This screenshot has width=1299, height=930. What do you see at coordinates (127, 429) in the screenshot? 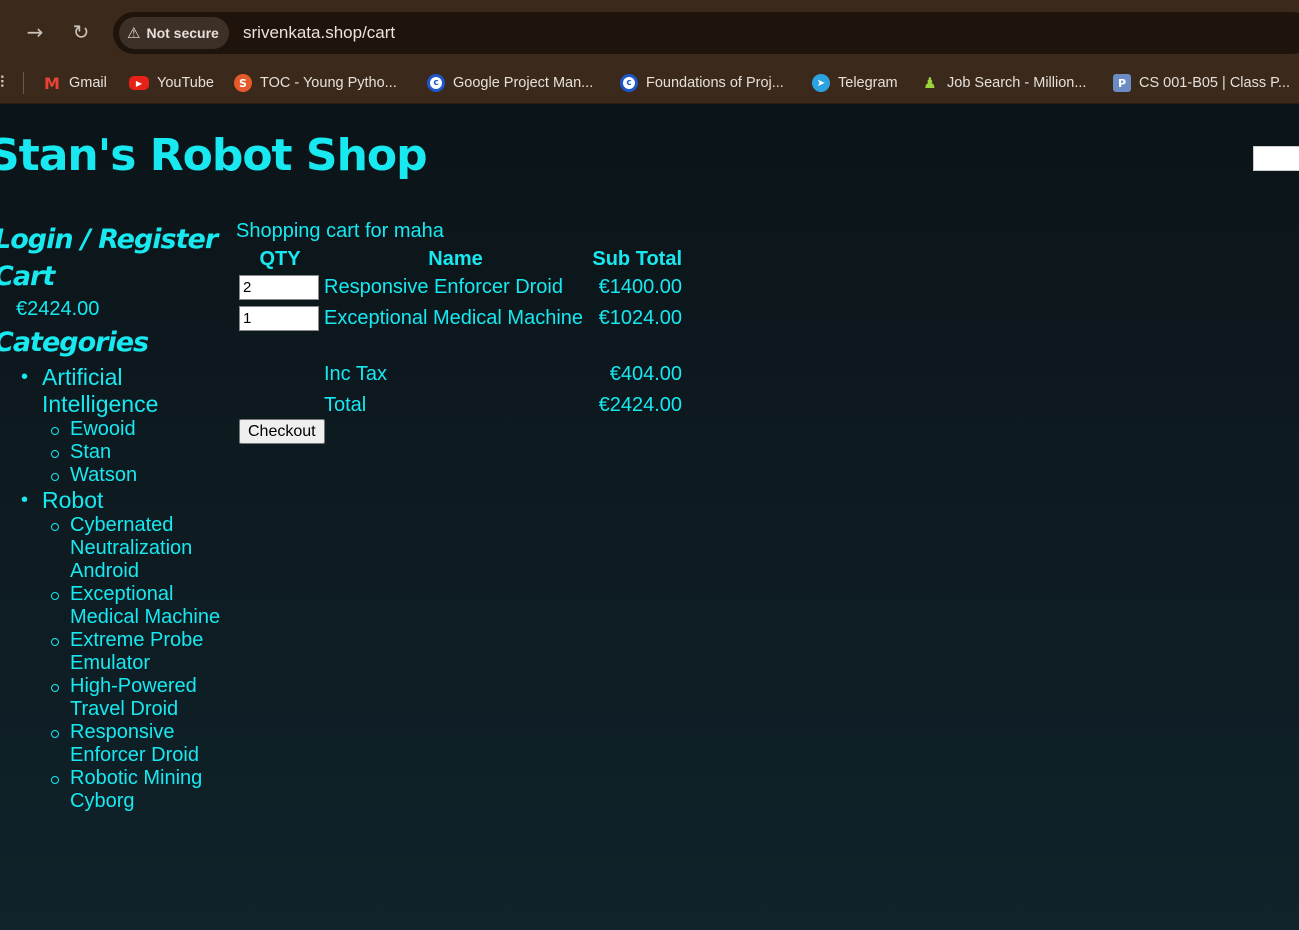
I see `product-link: Ewooid` at bounding box center [127, 429].